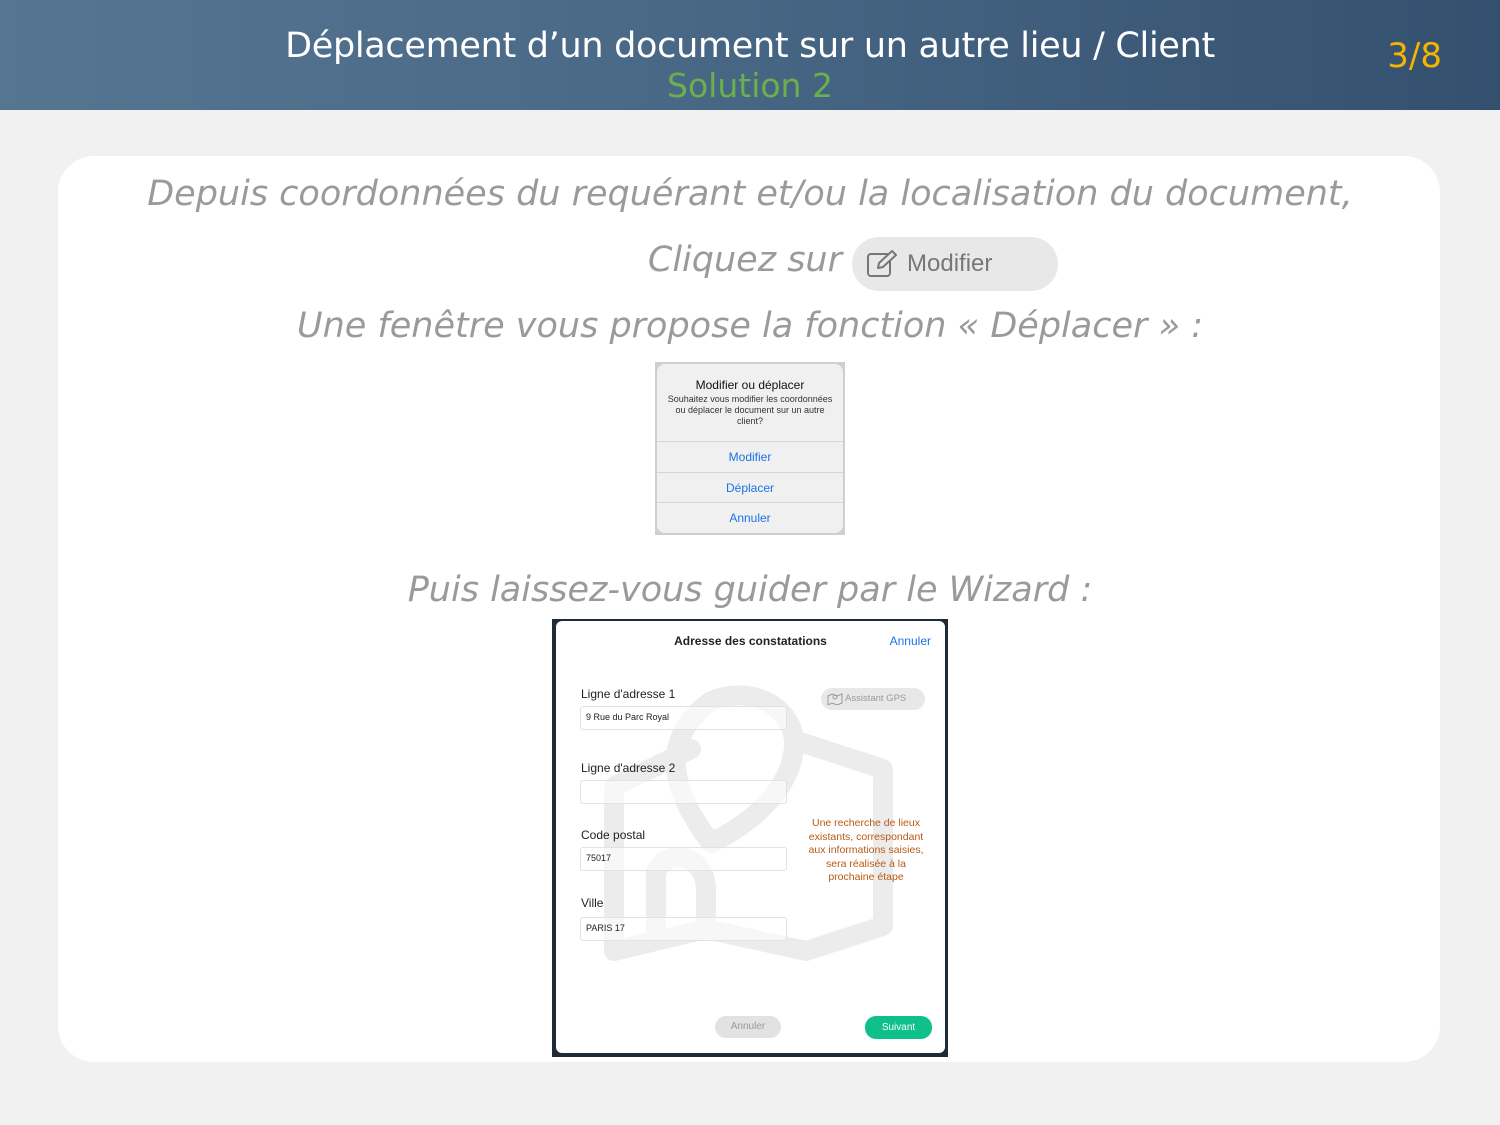  I want to click on wizard-cancel-button: Annuler, so click(748, 1027).